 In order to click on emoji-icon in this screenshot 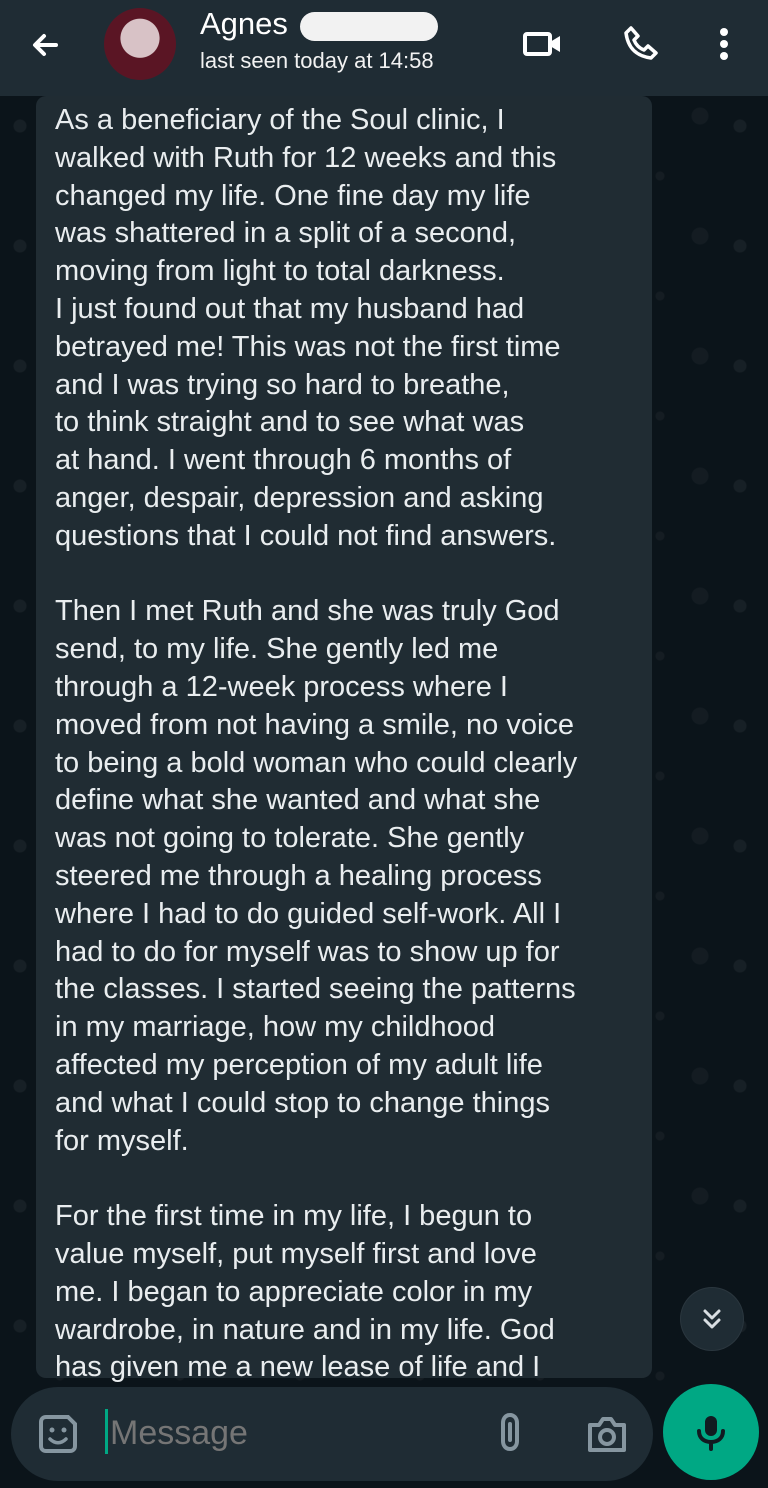, I will do `click(58, 1434)`.